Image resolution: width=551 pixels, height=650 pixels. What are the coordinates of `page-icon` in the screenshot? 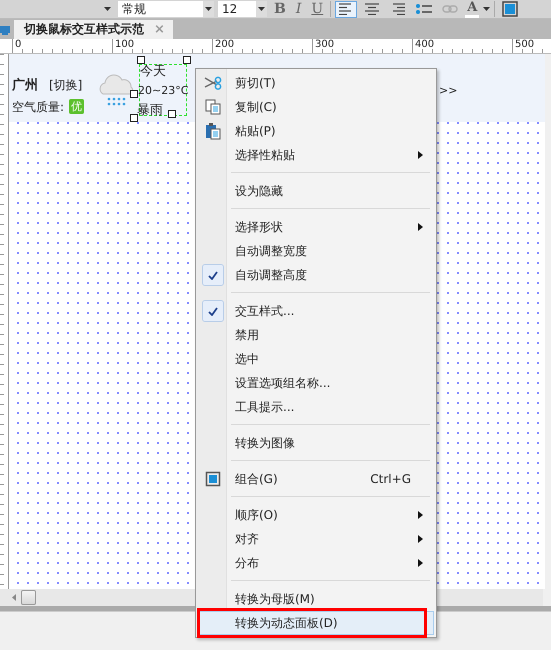 It's located at (5, 30).